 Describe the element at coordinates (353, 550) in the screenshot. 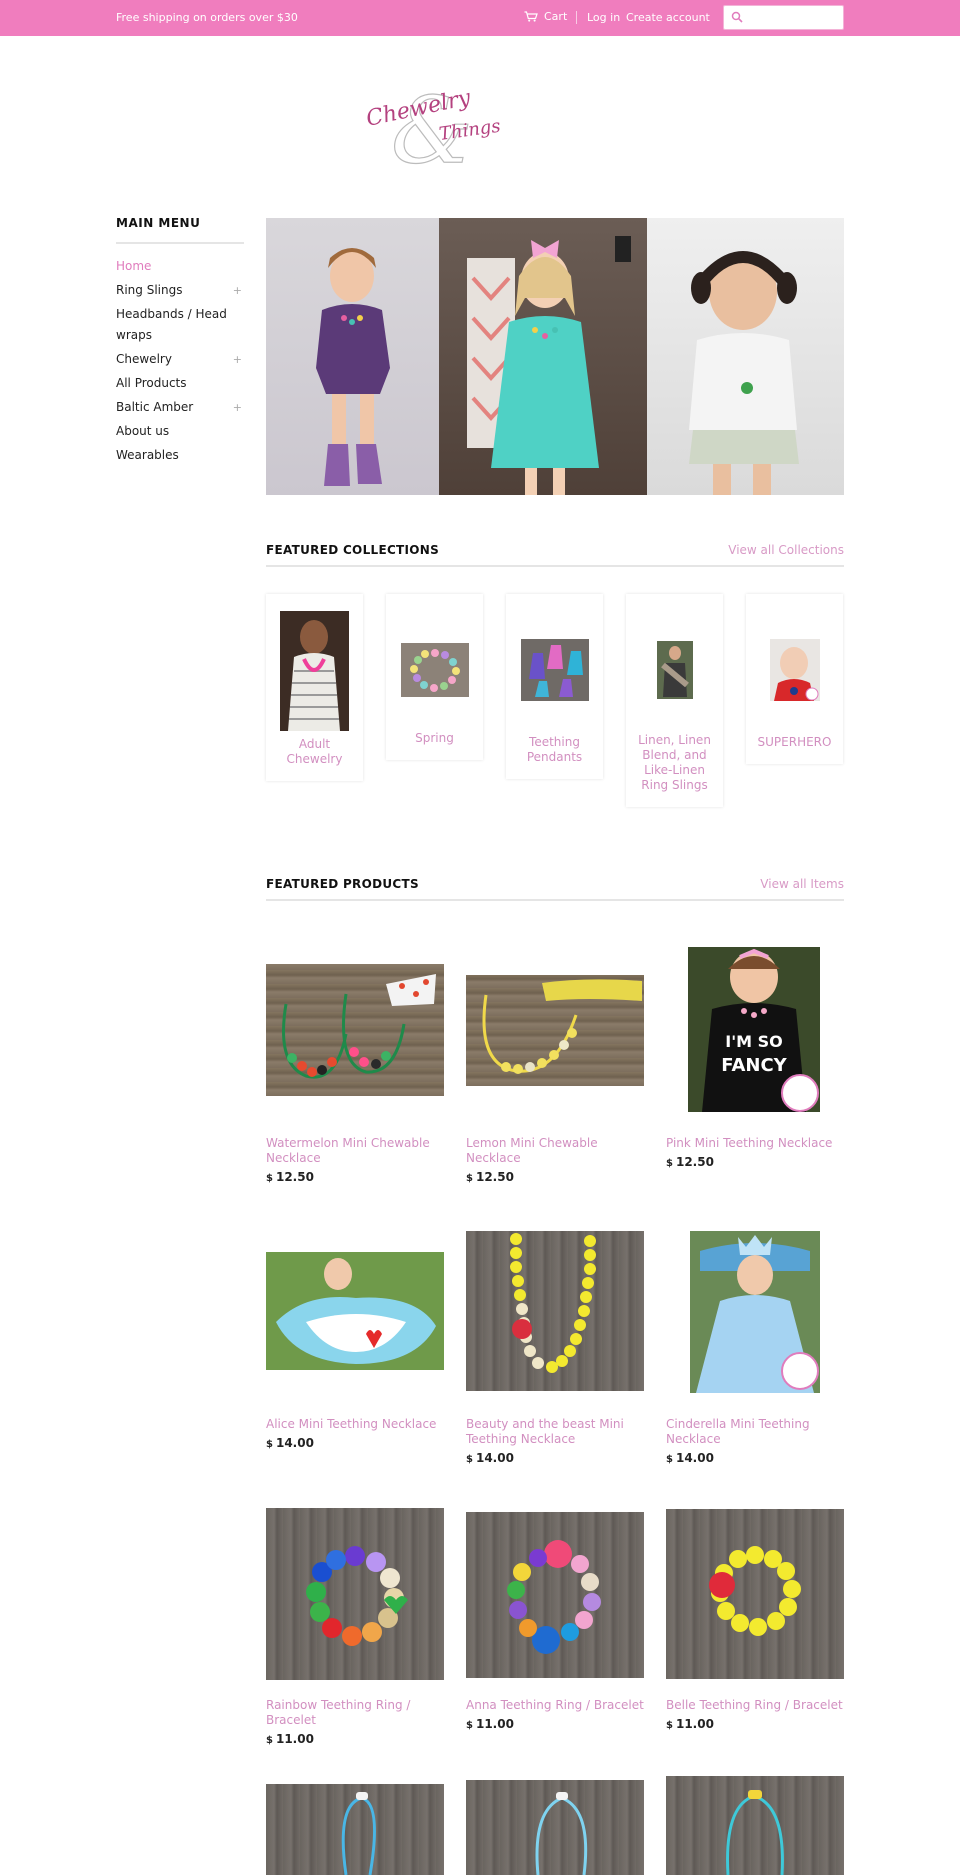

I see `featured-collections-title: FEATURED COLLECTIONS` at that location.